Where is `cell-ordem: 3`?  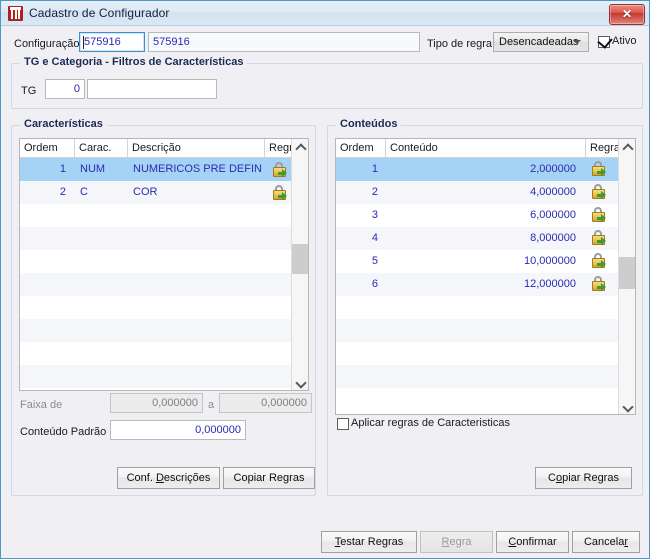
cell-ordem: 3 is located at coordinates (374, 215).